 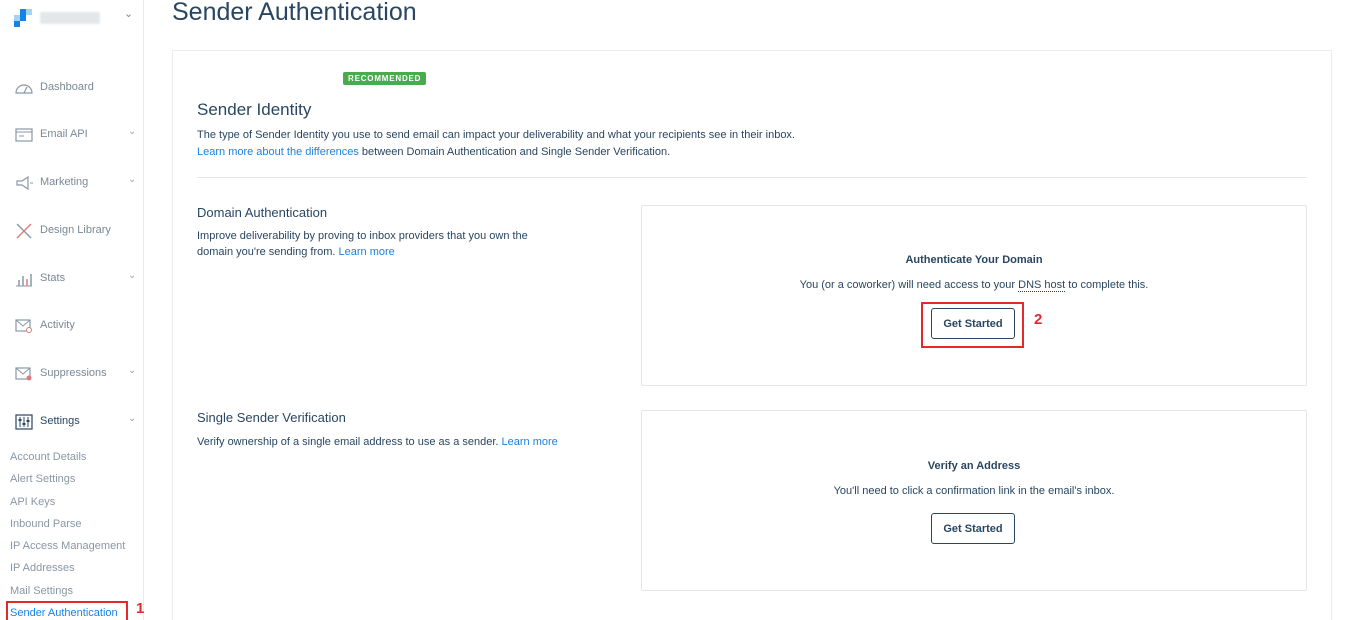 What do you see at coordinates (128, 13) in the screenshot?
I see `account-chevron-down-icon: ⌄` at bounding box center [128, 13].